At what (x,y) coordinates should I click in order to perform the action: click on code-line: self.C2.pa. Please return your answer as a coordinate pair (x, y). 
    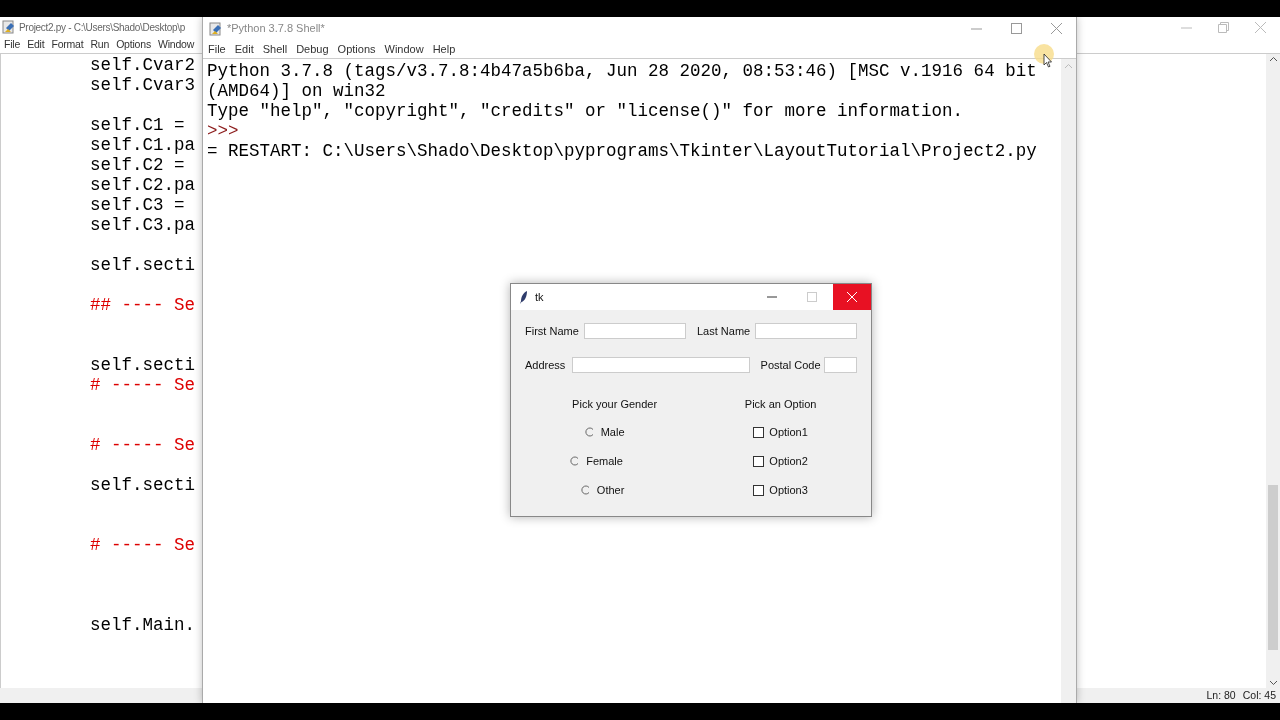
    Looking at the image, I should click on (143, 185).